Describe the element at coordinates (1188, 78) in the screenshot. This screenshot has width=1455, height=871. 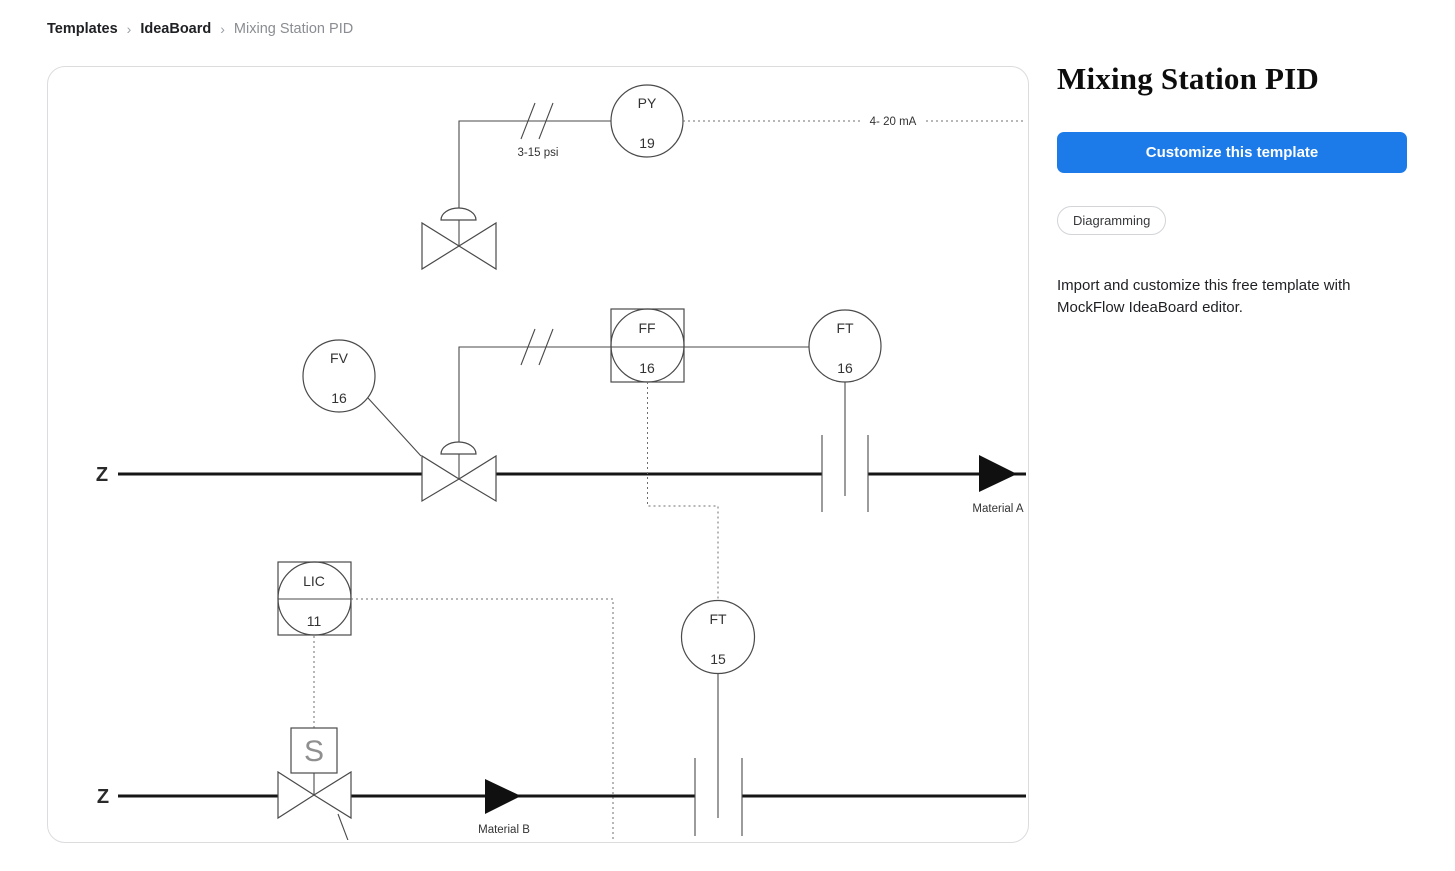
I see `page-title: Mixing Station PID` at that location.